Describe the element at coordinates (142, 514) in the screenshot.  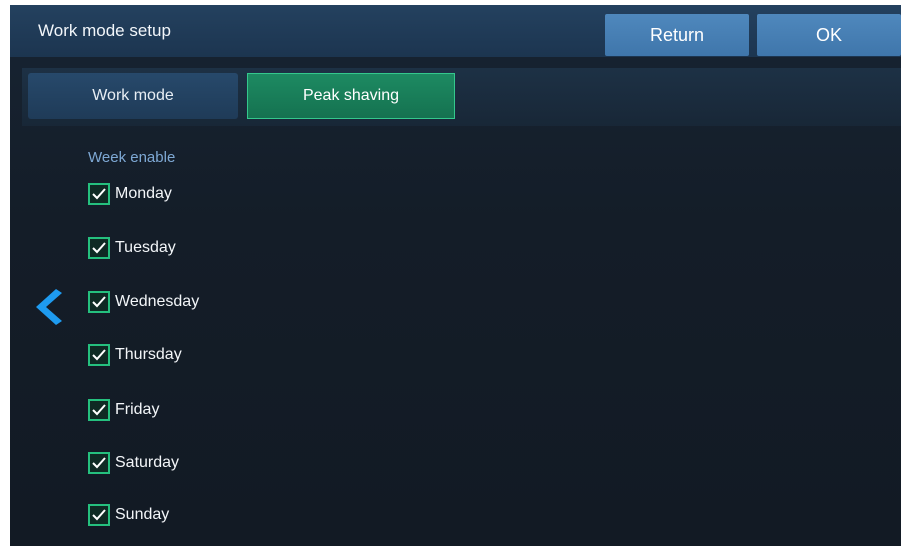
I see `sunday-label: Sunday` at that location.